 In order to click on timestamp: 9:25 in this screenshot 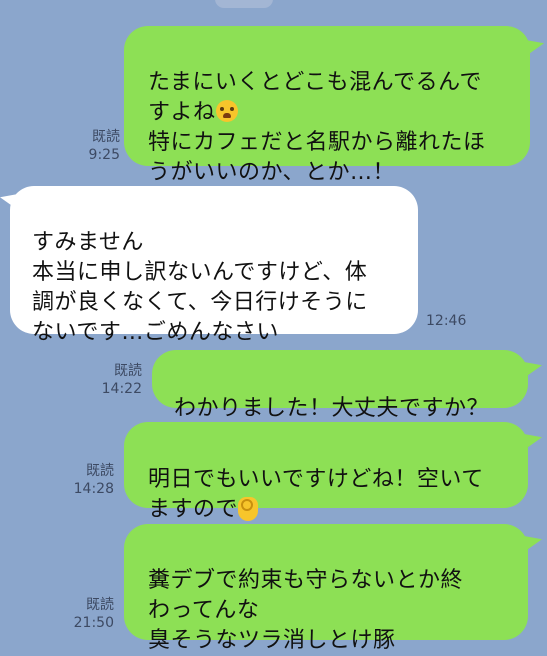, I will do `click(104, 155)`.